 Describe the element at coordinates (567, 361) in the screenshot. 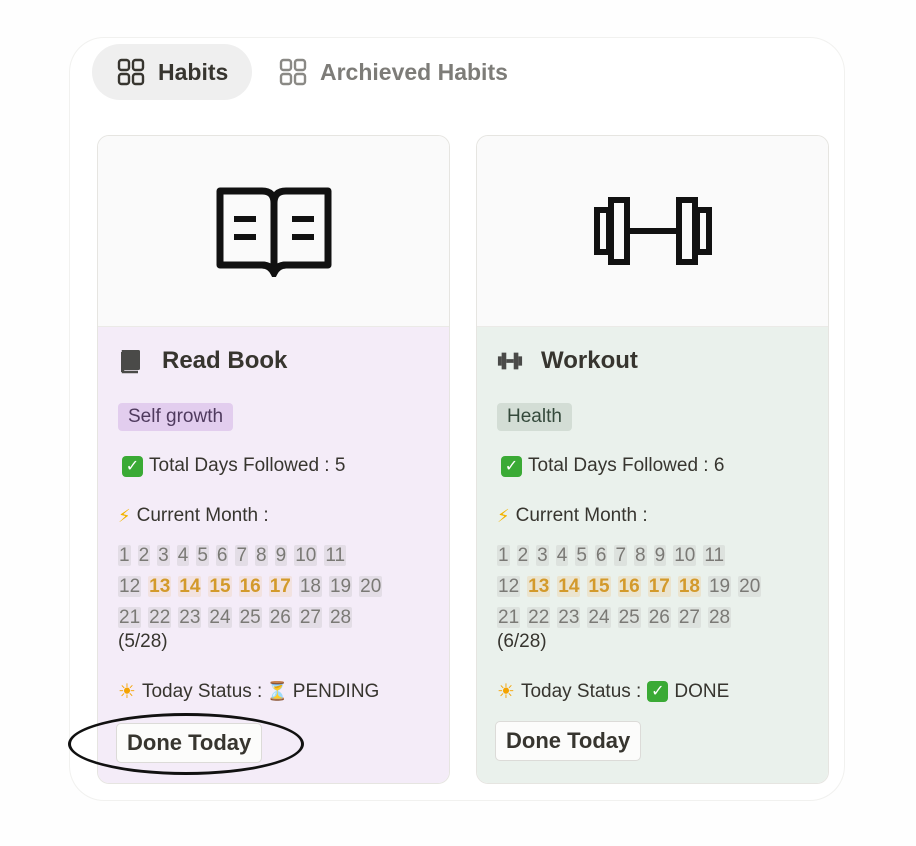

I see `card-title: Workout` at that location.